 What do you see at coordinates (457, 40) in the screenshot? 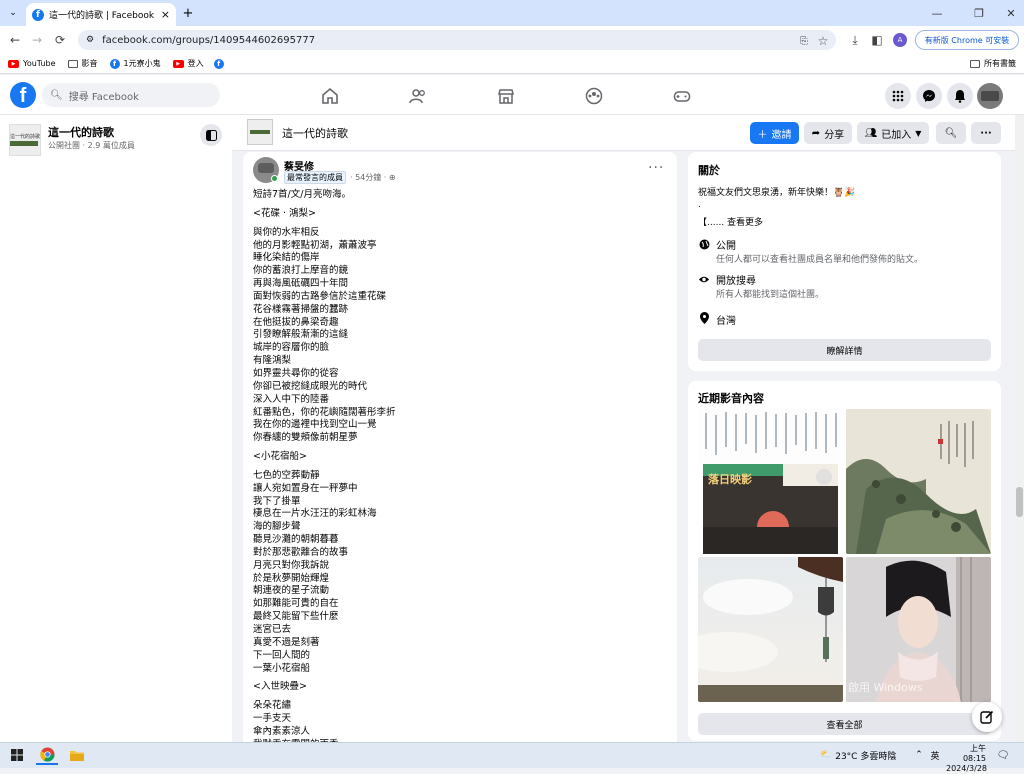
I see `address-bar: ⚙ facebook.com/groups/1409544602695777` at bounding box center [457, 40].